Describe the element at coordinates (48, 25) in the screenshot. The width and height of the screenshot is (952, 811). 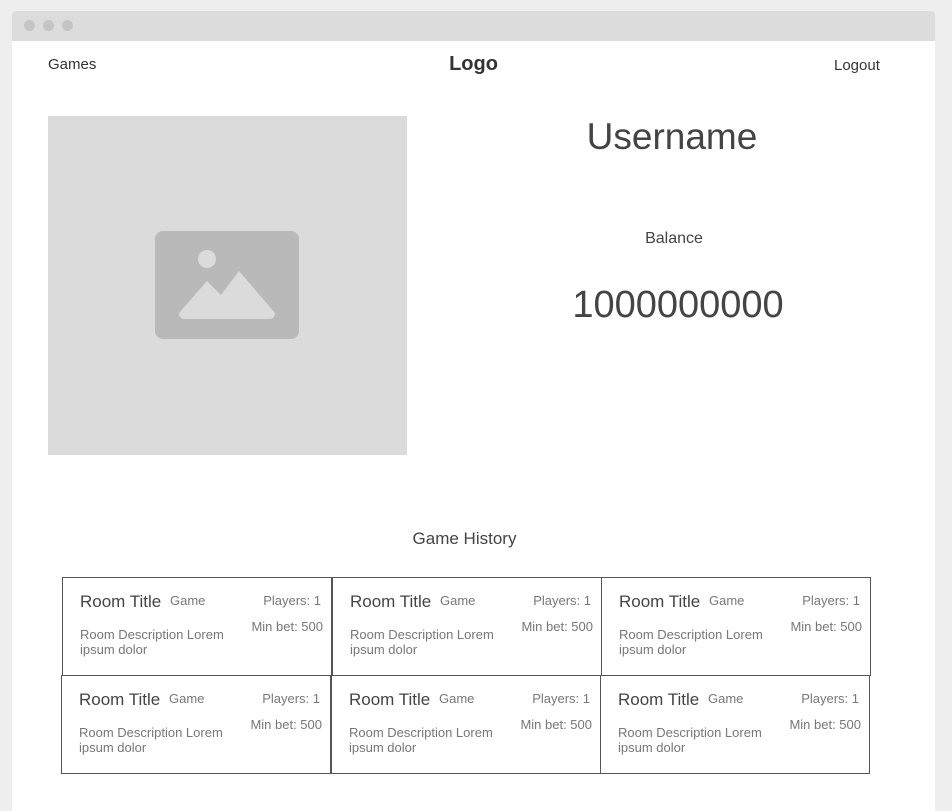
I see `window-minimize-dot` at that location.